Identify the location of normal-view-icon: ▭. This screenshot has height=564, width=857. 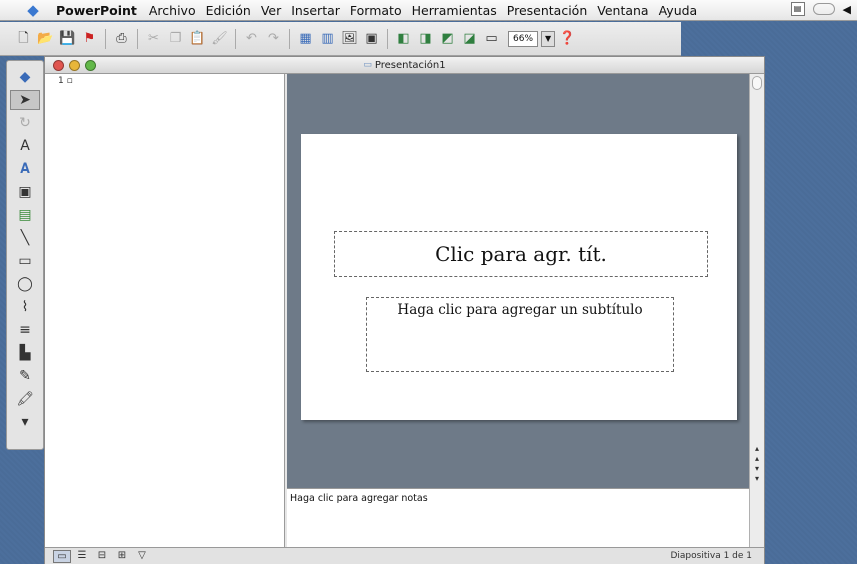
(62, 556).